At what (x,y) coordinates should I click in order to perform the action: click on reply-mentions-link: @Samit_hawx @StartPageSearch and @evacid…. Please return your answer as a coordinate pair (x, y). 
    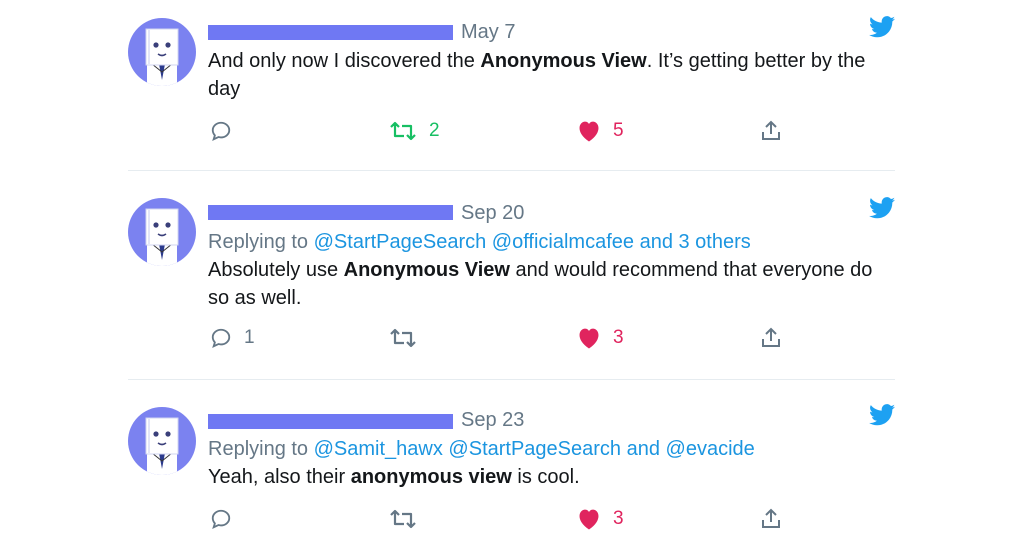
    Looking at the image, I should click on (534, 449).